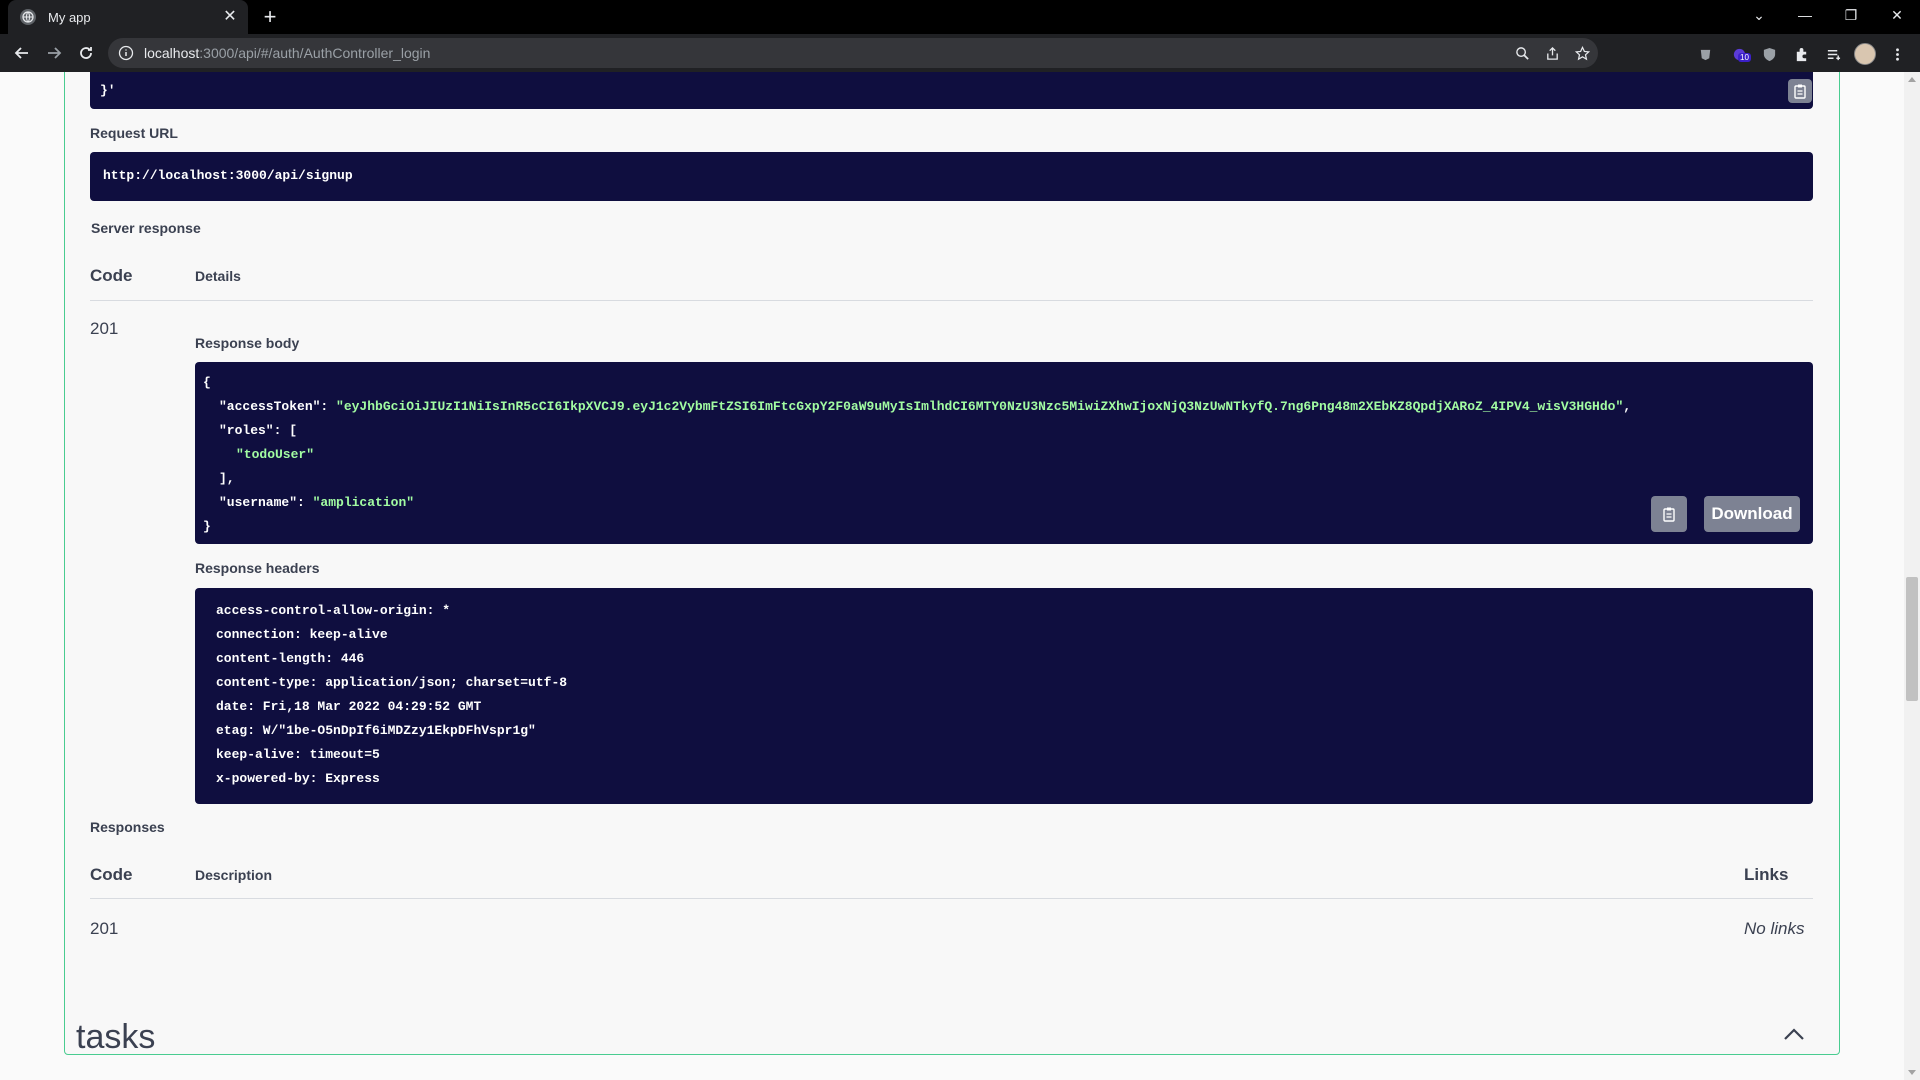  Describe the element at coordinates (247, 343) in the screenshot. I see `response-body-label: Response body` at that location.